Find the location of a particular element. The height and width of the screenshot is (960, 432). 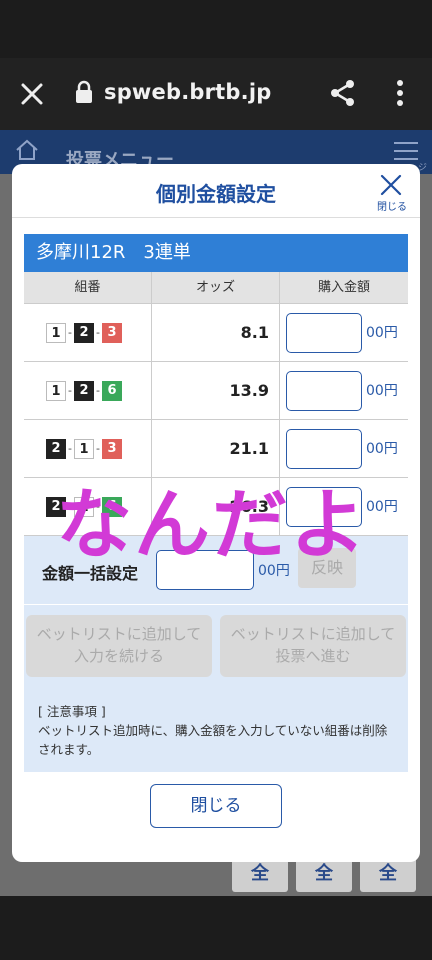

browser-url-bar: spweb.brtb.jp is located at coordinates (216, 94).